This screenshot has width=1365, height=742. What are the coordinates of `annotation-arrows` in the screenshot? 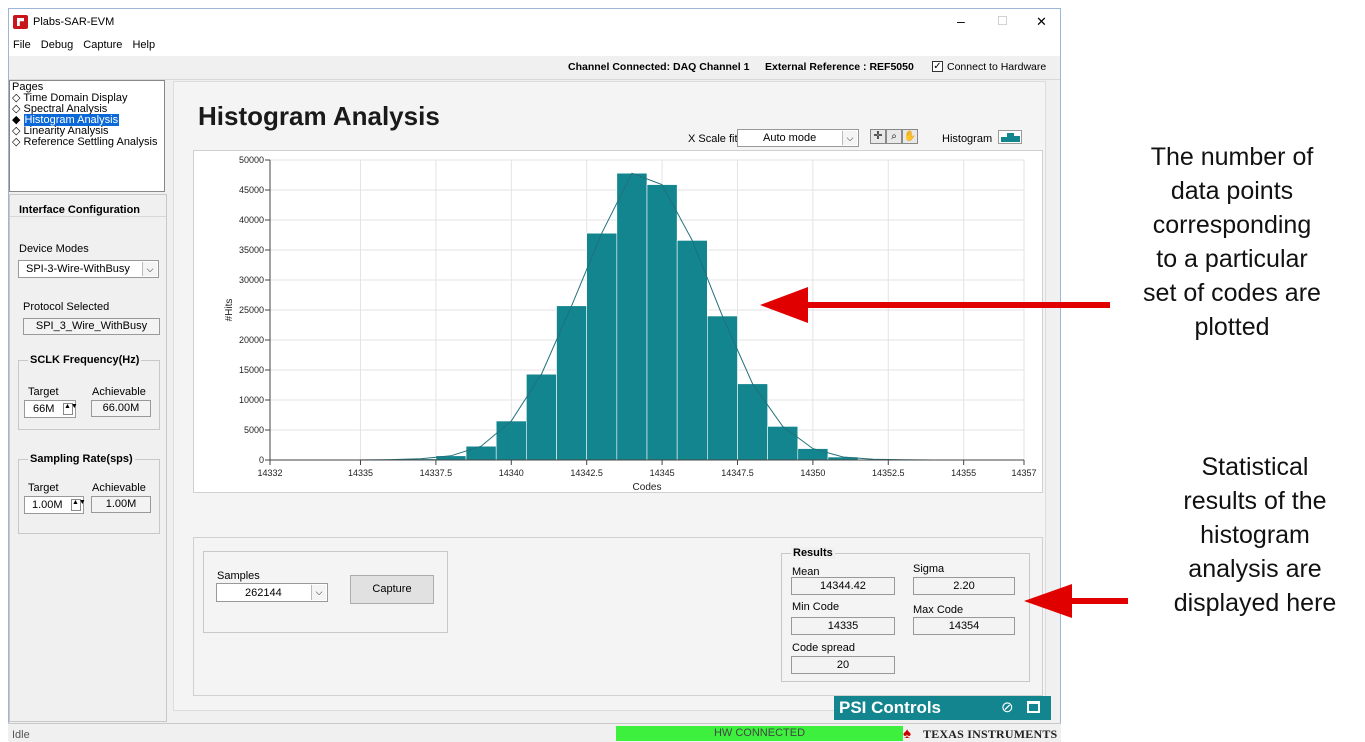 It's located at (944, 452).